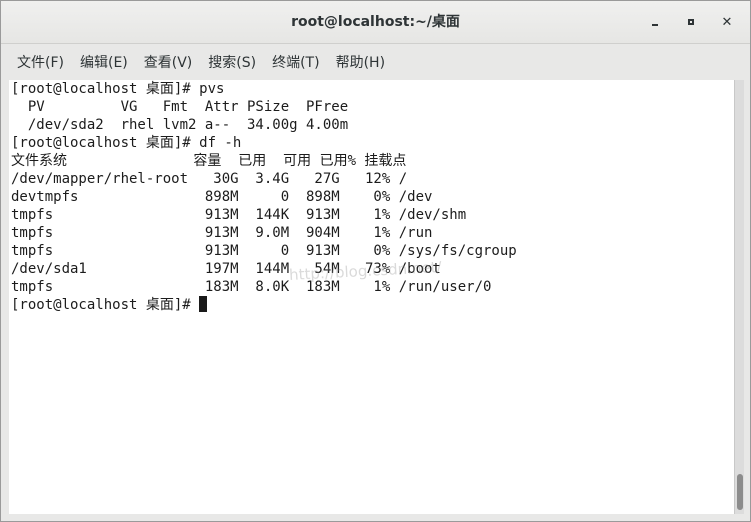 Image resolution: width=751 pixels, height=522 pixels. What do you see at coordinates (180, 125) in the screenshot?
I see `terminal-line: /dev/sda2 rhel lvm2 a-- 34.00g 4.00m` at bounding box center [180, 125].